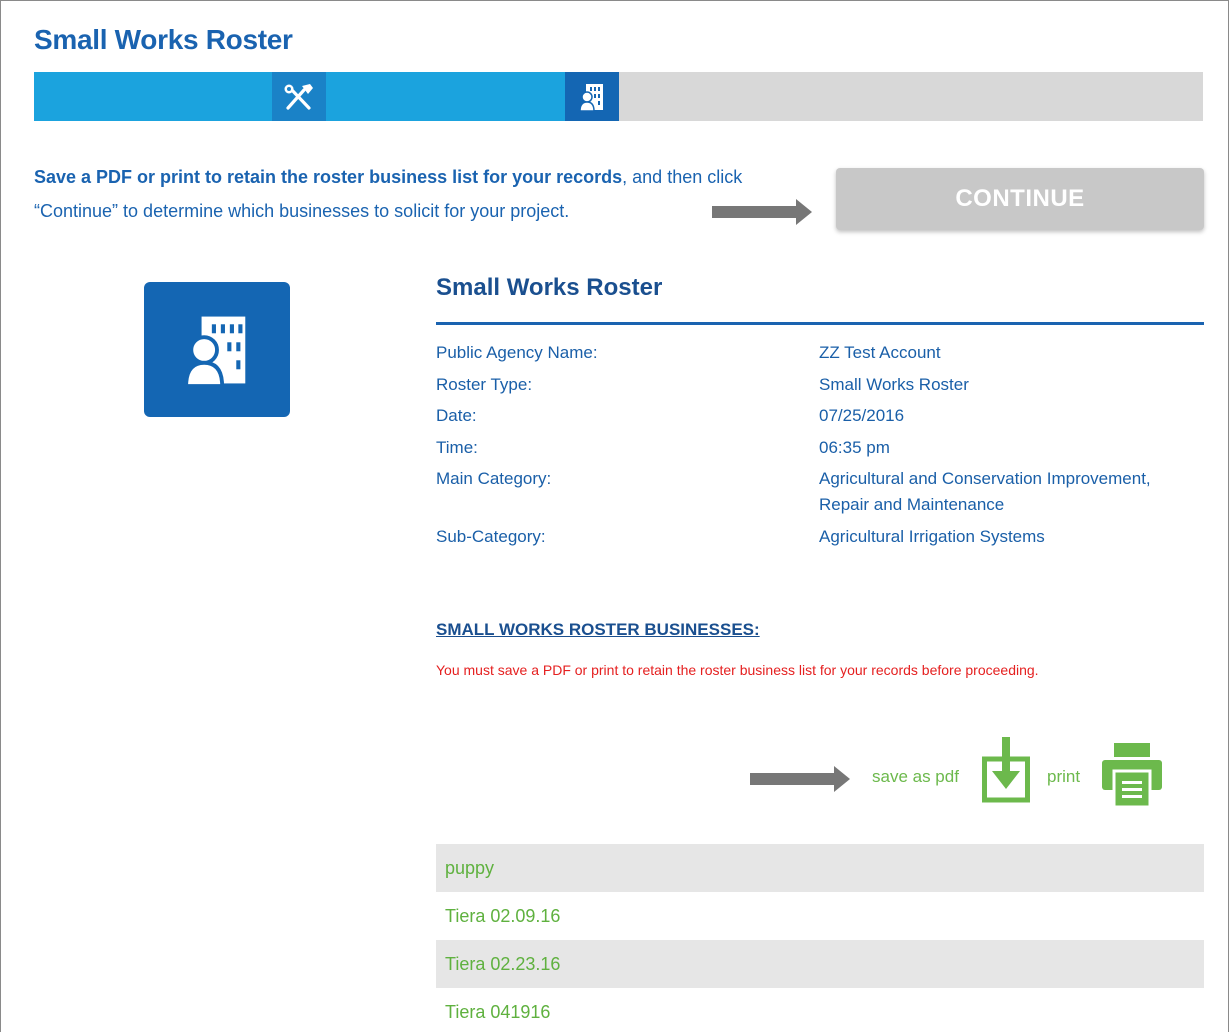  I want to click on detail-label: Date:, so click(456, 415).